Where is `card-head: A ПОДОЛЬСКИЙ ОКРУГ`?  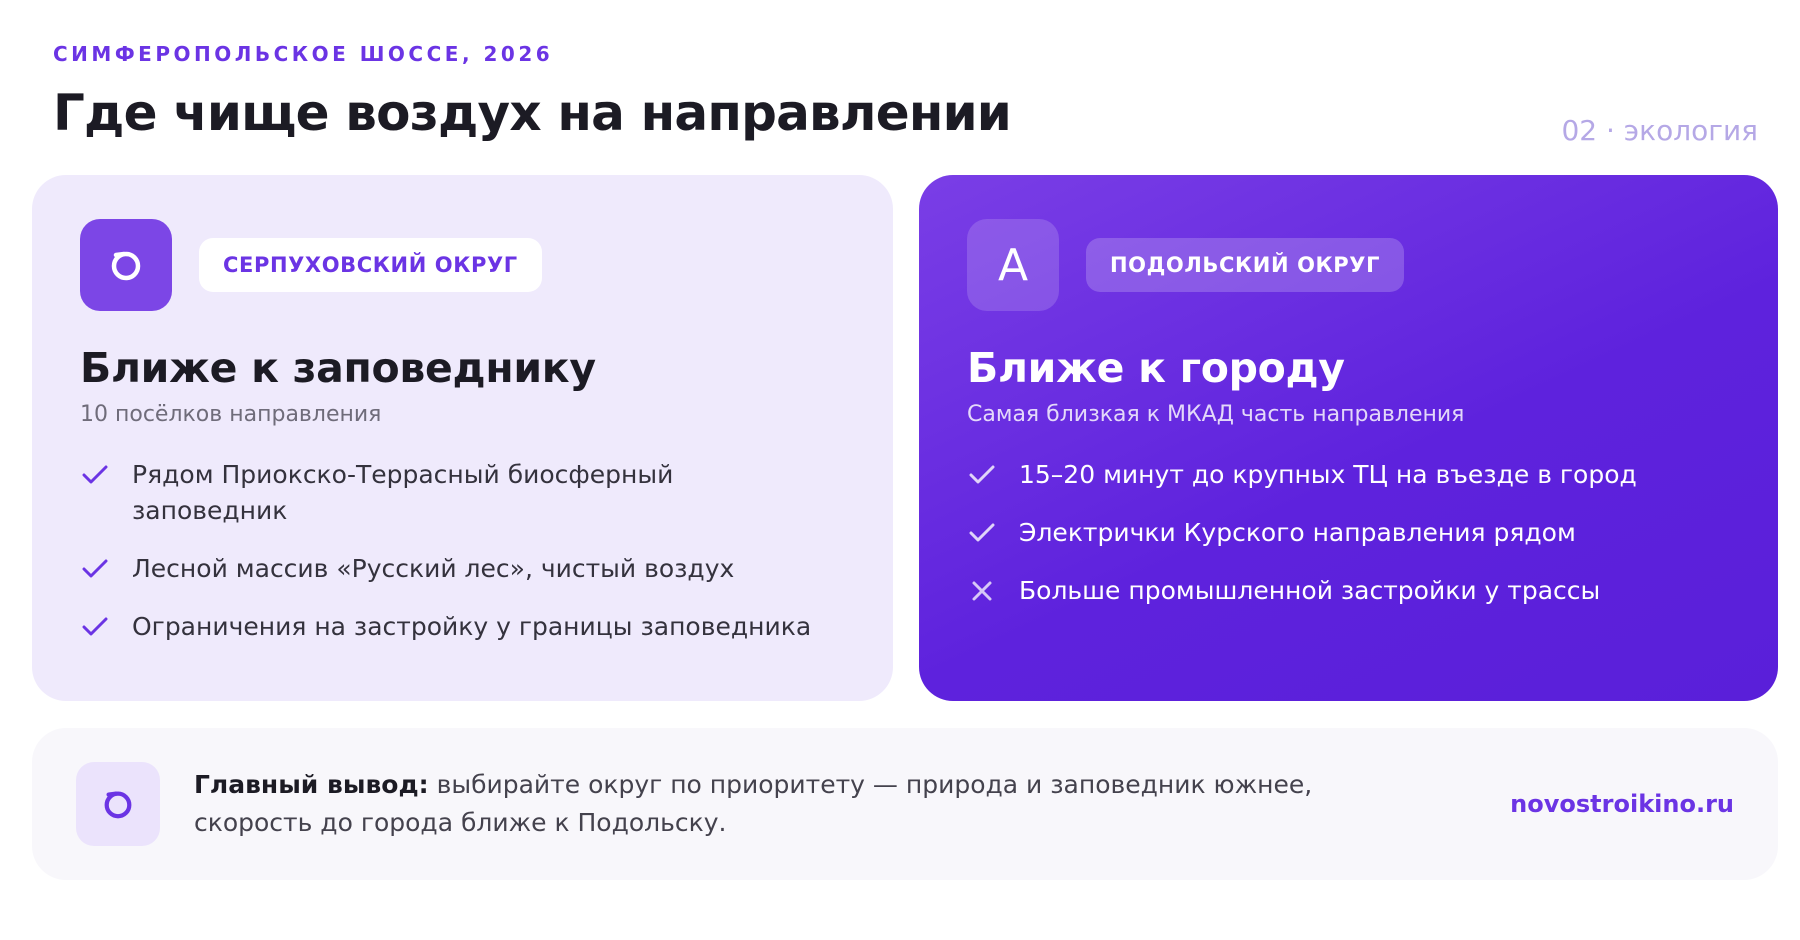
card-head: A ПОДОЛЬСКИЙ ОКРУГ is located at coordinates (1348, 265).